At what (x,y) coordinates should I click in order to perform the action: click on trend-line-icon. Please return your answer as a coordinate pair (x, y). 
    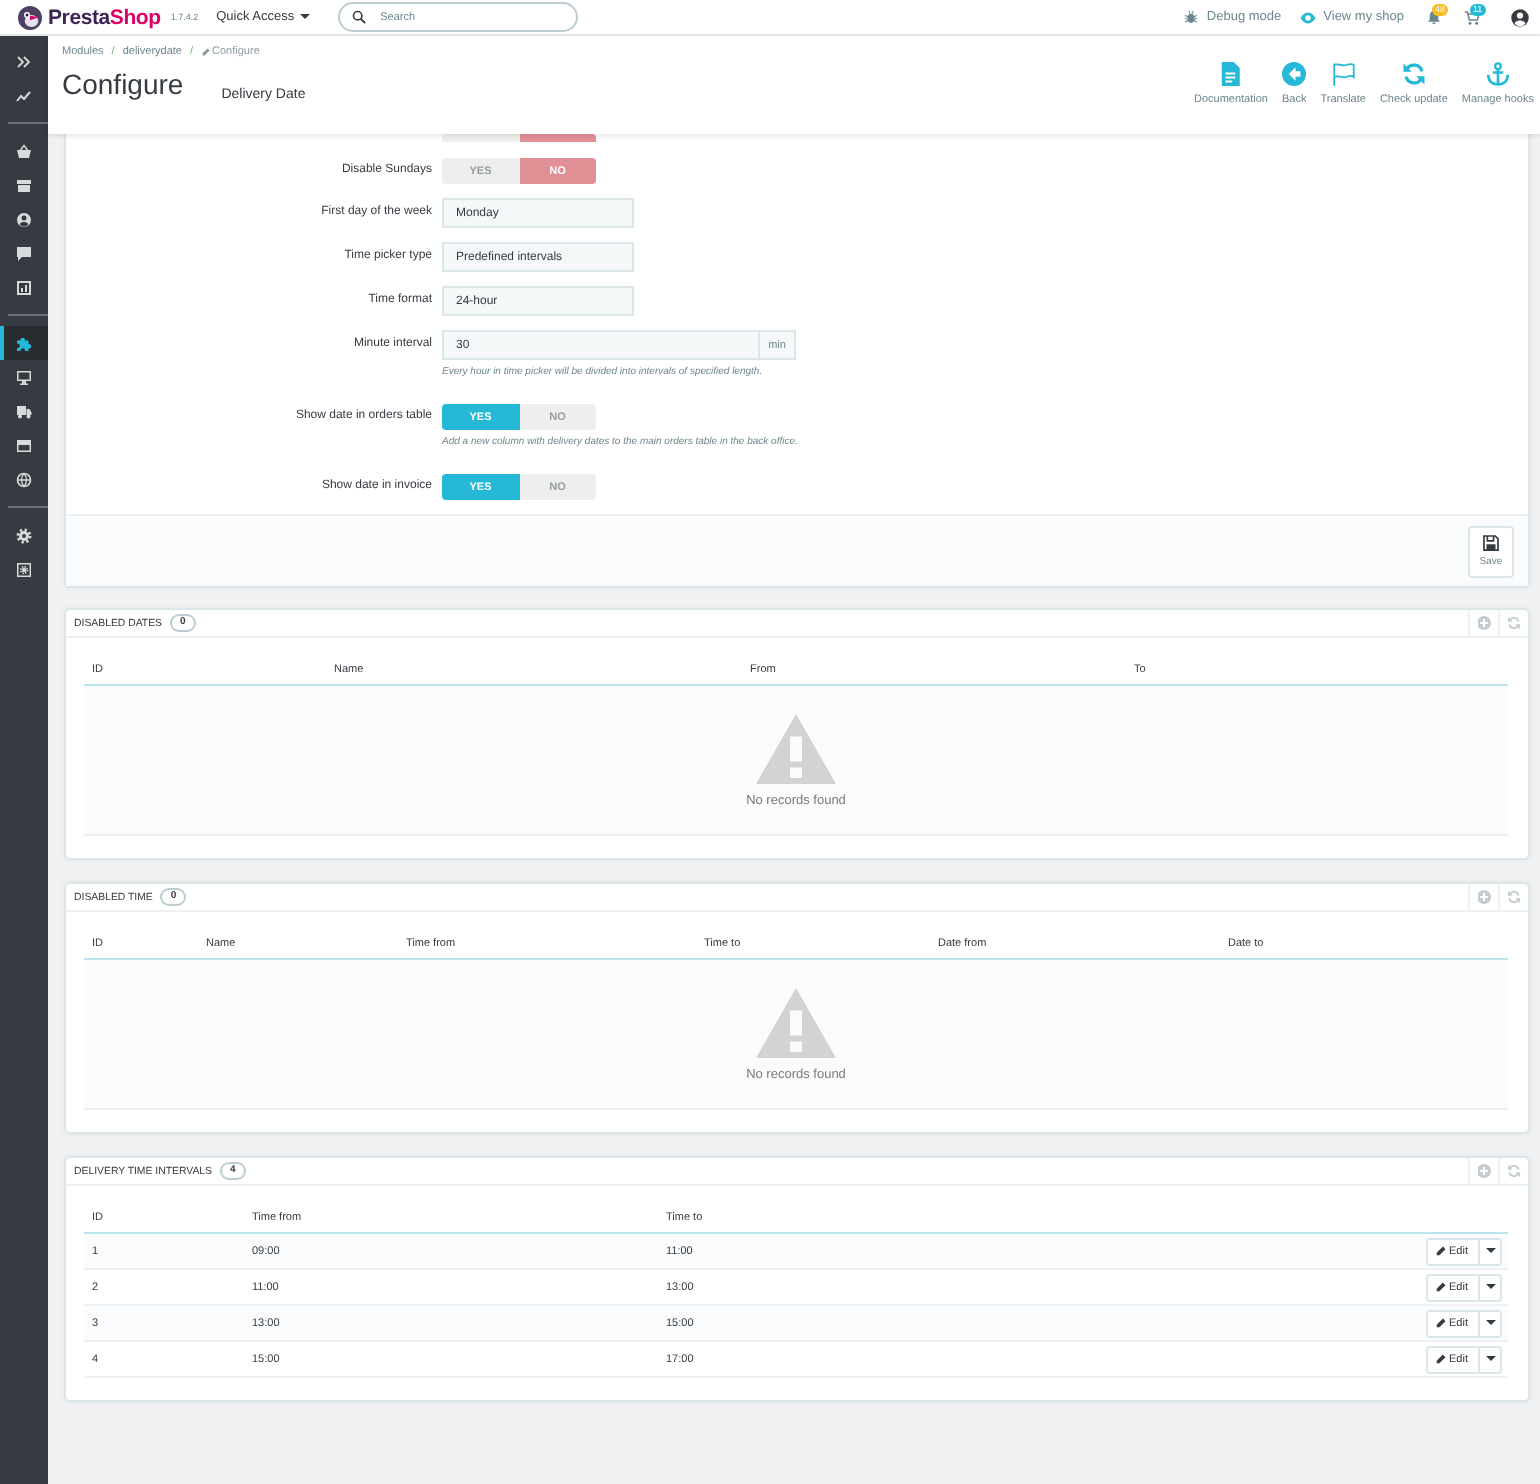
    Looking at the image, I should click on (24, 95).